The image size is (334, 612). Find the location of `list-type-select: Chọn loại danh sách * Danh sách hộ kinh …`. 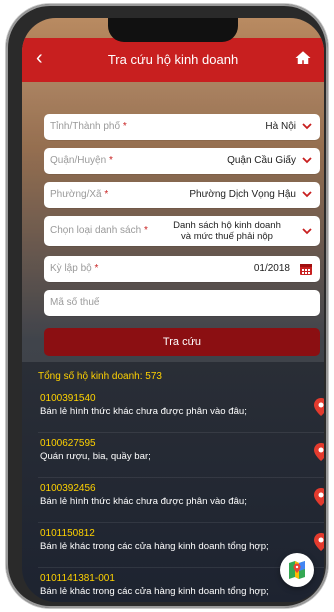

list-type-select: Chọn loại danh sách * Danh sách hộ kinh … is located at coordinates (182, 231).